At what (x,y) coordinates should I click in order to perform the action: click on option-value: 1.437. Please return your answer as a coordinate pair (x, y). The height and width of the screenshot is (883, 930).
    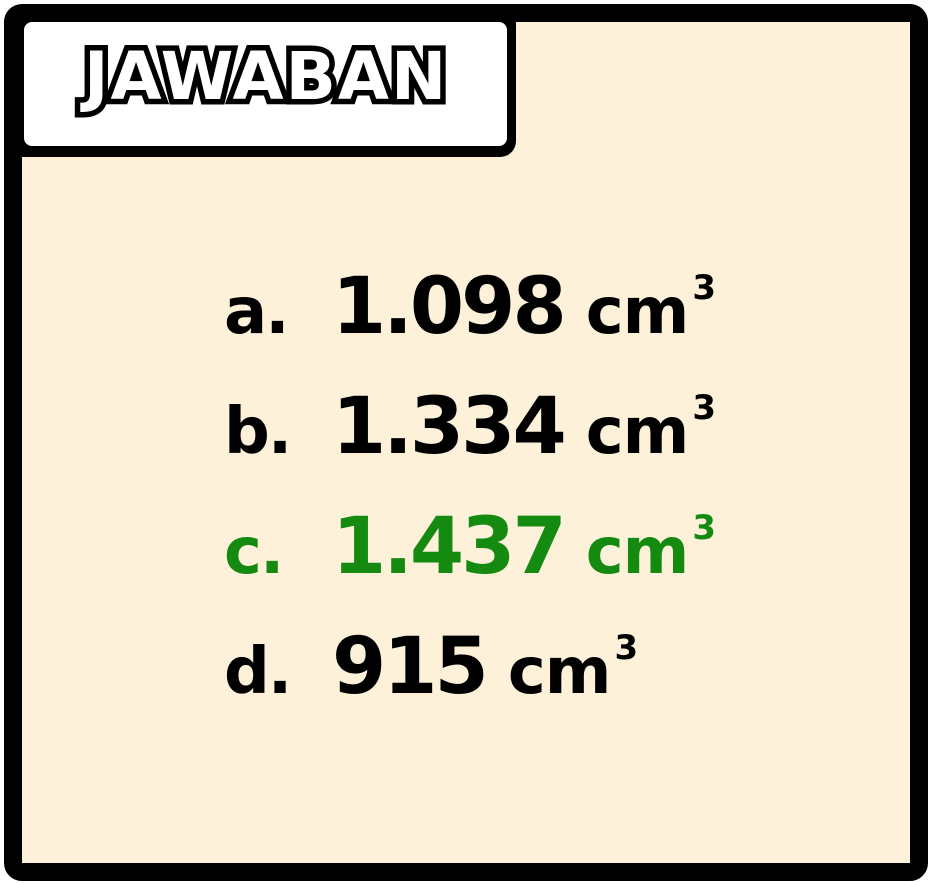
    Looking at the image, I should click on (449, 547).